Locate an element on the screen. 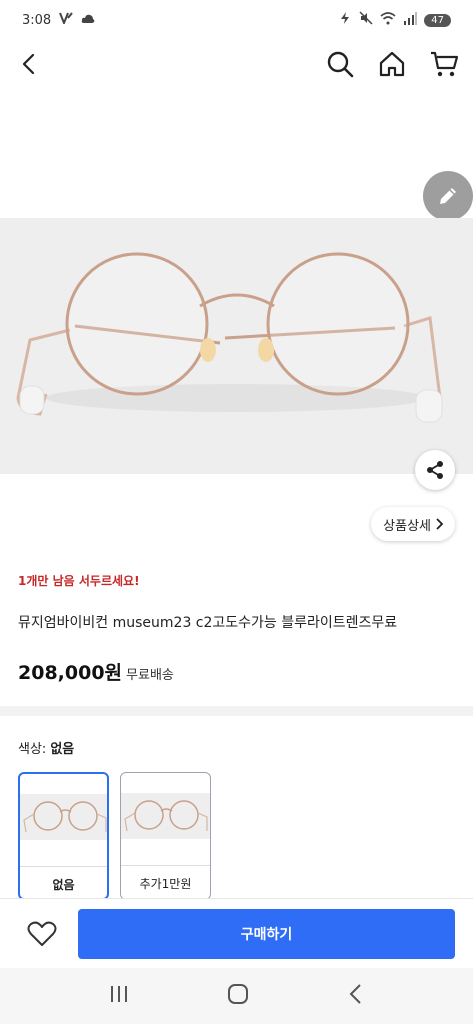 This screenshot has height=1024, width=473. home-nav-button is located at coordinates (238, 996).